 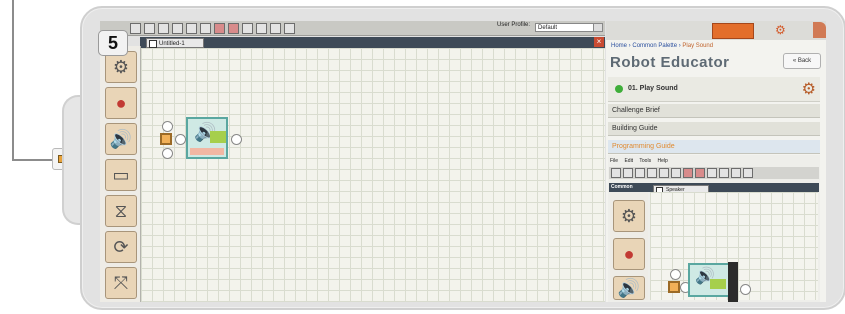 What do you see at coordinates (652, 173) in the screenshot?
I see `mini-cut-icon` at bounding box center [652, 173].